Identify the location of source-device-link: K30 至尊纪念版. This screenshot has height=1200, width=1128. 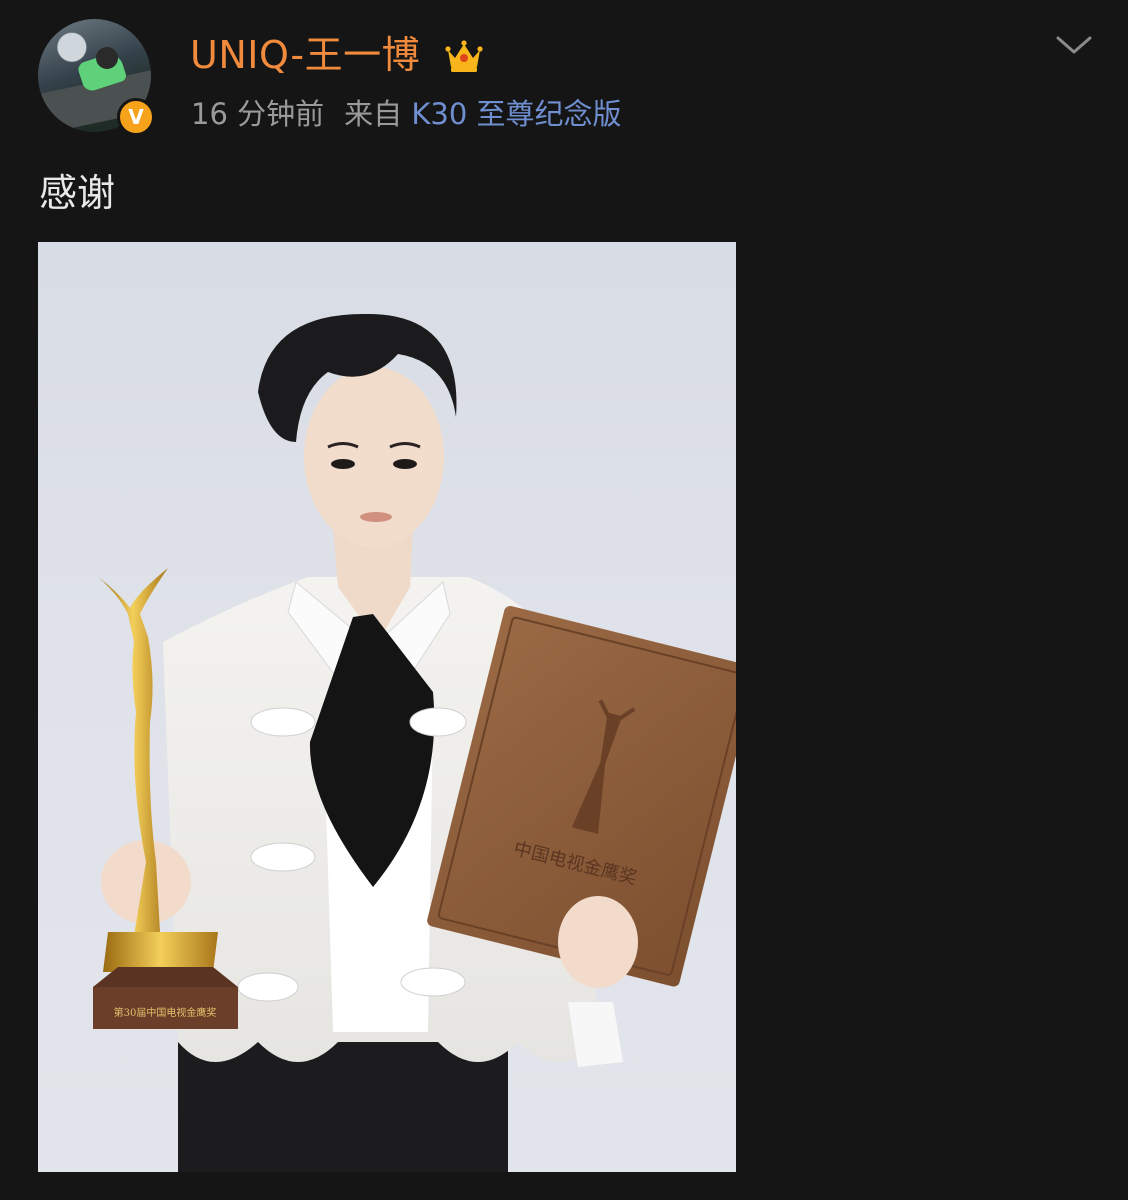
(516, 114).